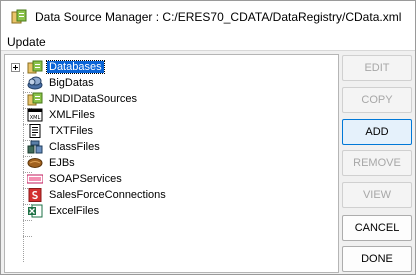  Describe the element at coordinates (71, 131) in the screenshot. I see `tree-node-label: TXTFiles` at that location.